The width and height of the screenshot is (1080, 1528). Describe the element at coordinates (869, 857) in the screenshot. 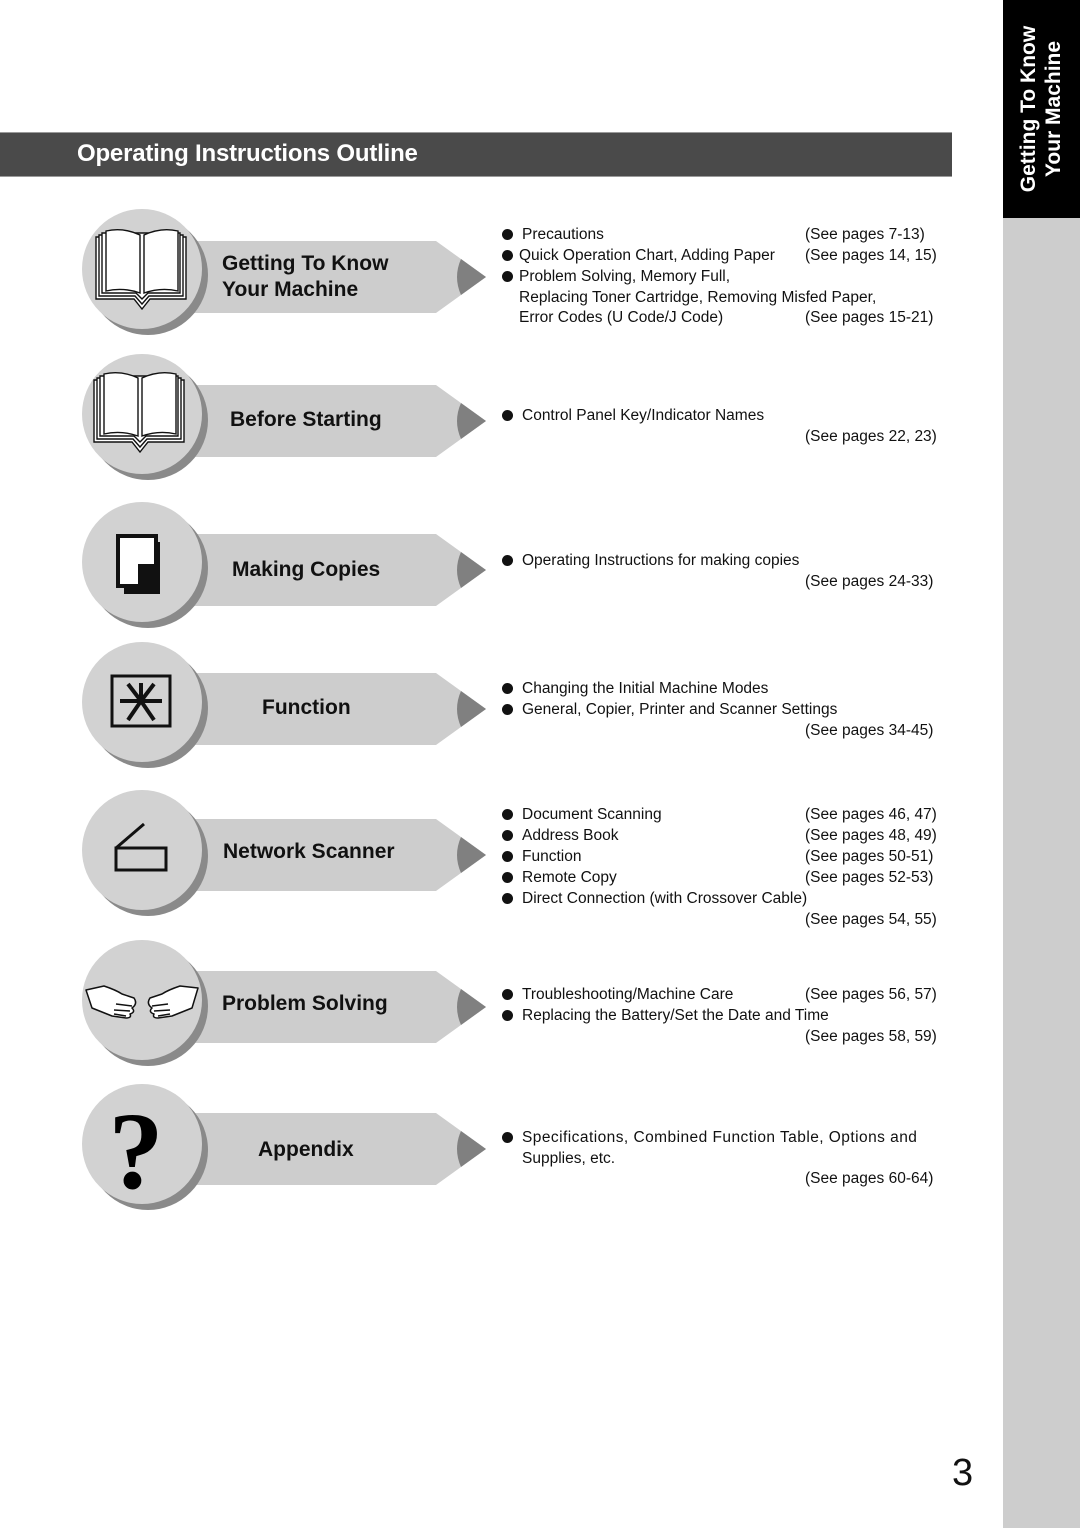

I see `page-reference: (See pages 50-51)` at that location.